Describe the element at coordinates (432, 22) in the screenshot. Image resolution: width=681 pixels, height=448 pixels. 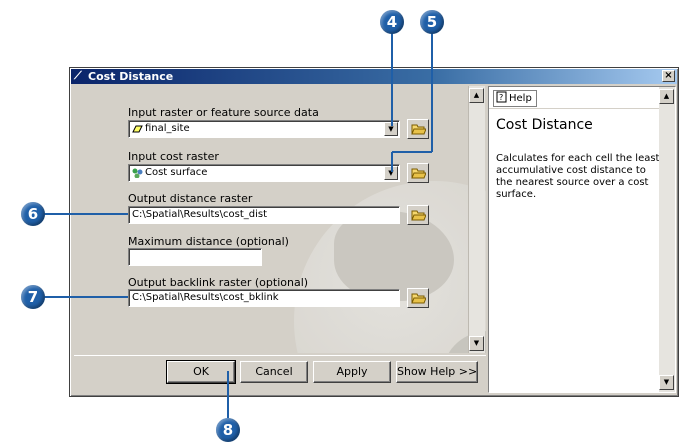
I see `callout-5: 5` at that location.